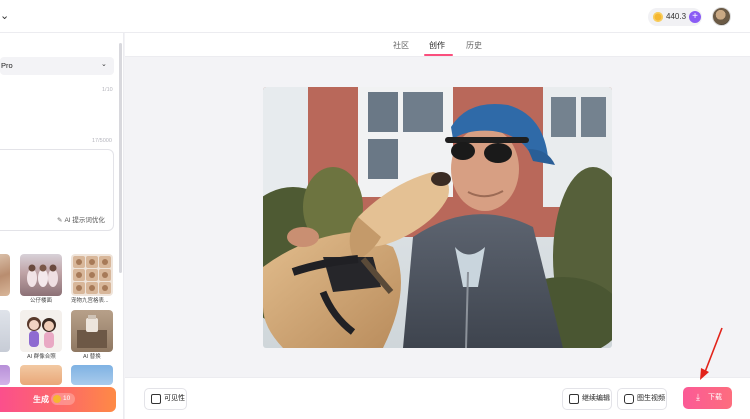  I want to click on ai-prompt-optimize-button: ✎ AI 提示词优化, so click(81, 220).